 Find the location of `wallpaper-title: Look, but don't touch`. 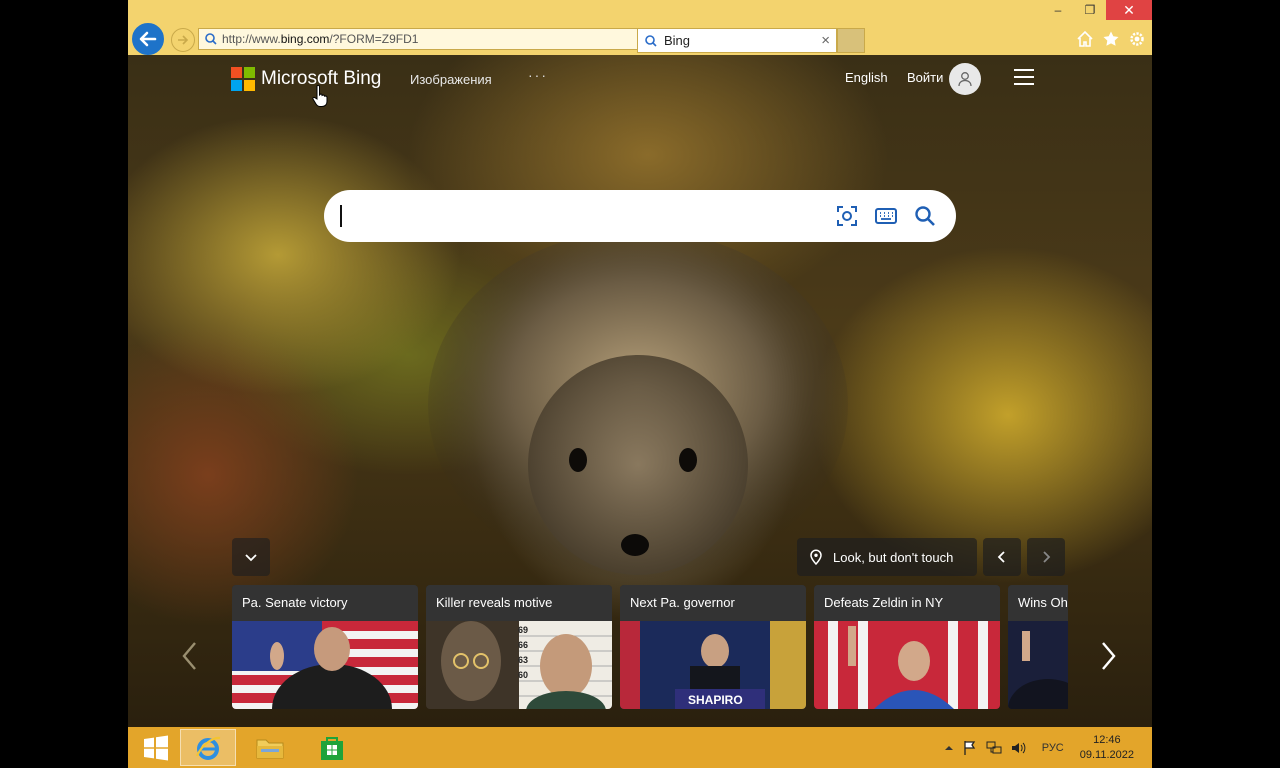

wallpaper-title: Look, but don't touch is located at coordinates (893, 557).